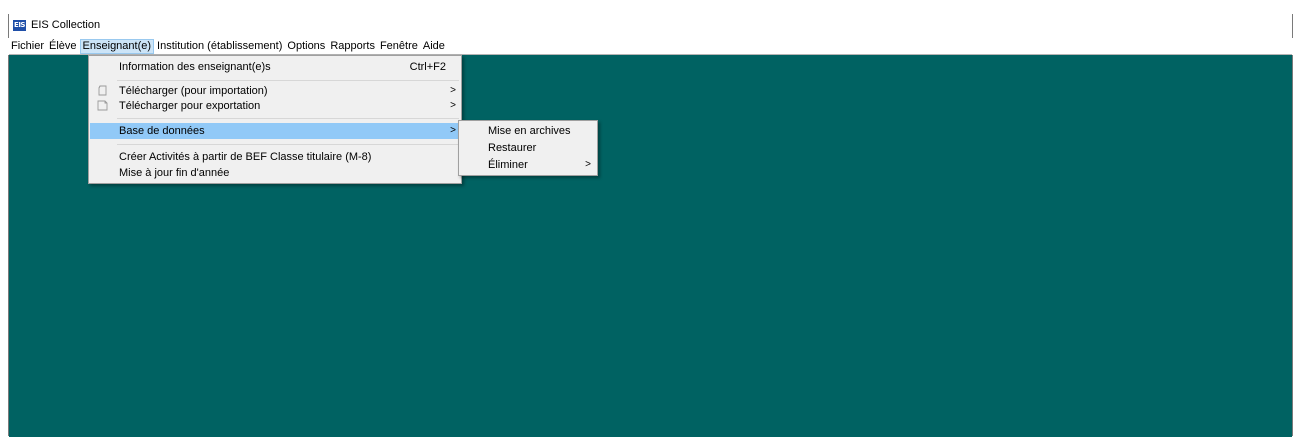 This screenshot has width=1294, height=437. What do you see at coordinates (352, 46) in the screenshot?
I see `menu-rapports: Rapports` at bounding box center [352, 46].